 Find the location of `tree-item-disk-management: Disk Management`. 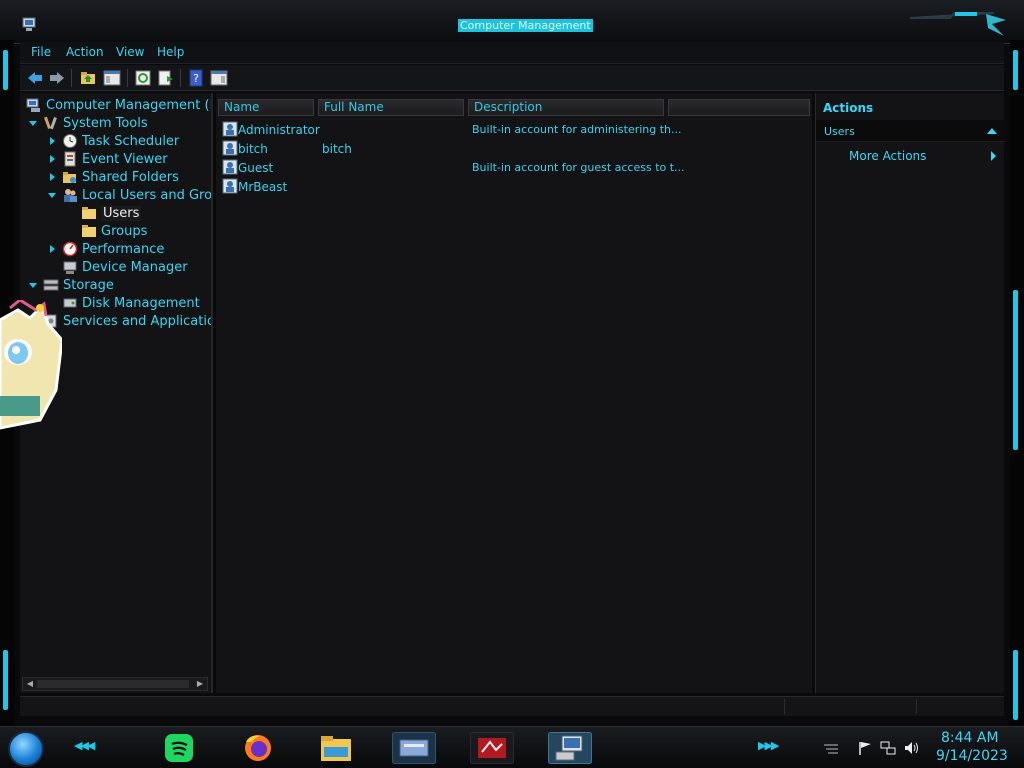

tree-item-disk-management: Disk Management is located at coordinates (131, 303).